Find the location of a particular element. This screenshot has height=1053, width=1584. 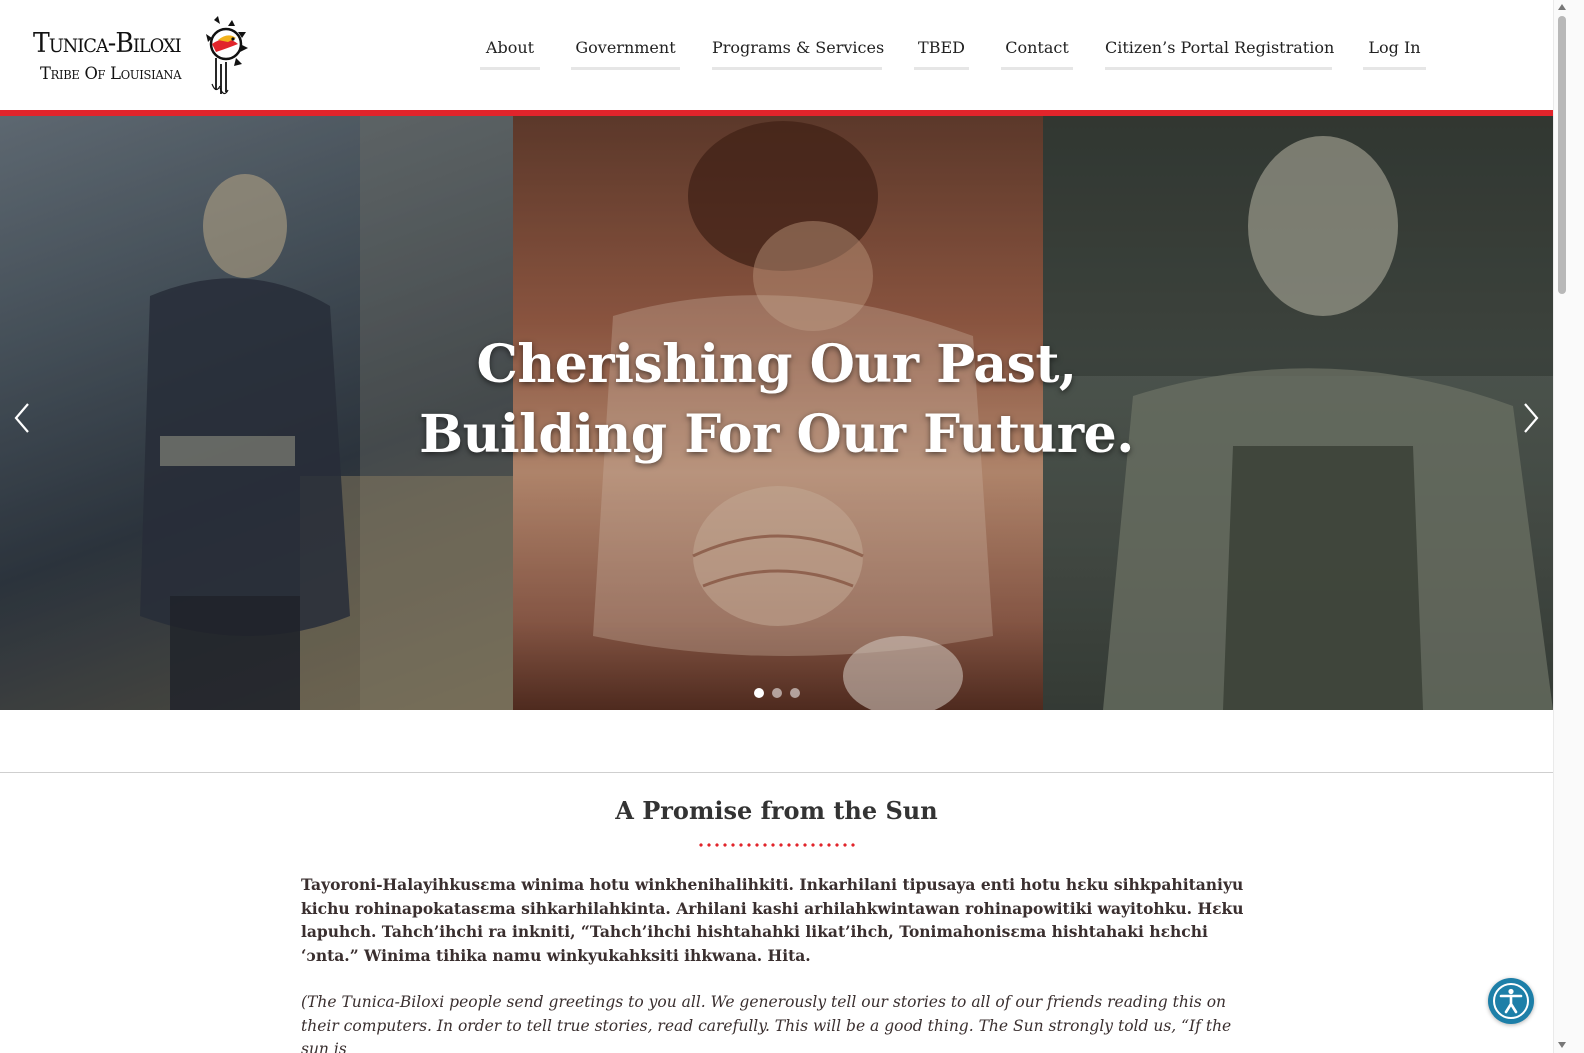

carousel-prev-button is located at coordinates (23, 418).